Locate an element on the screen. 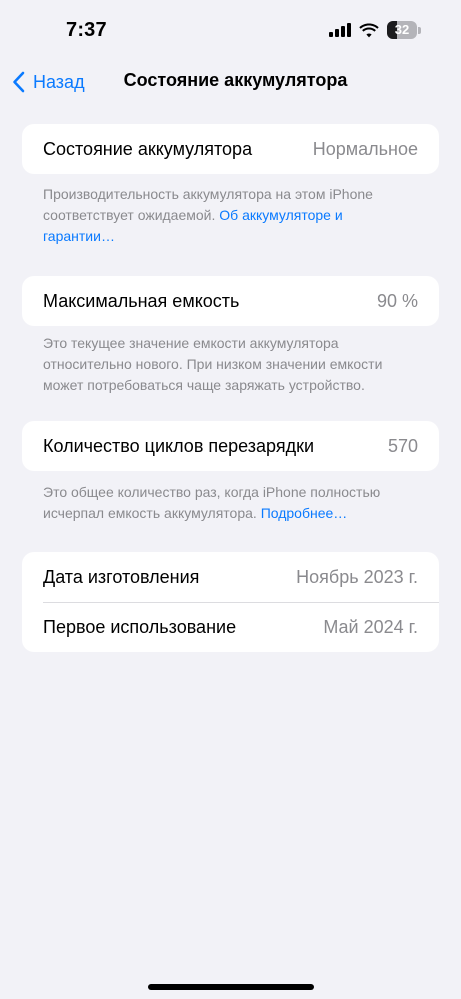 This screenshot has width=461, height=999. navigation-bar: Назад Состояние аккумулятора is located at coordinates (230, 82).